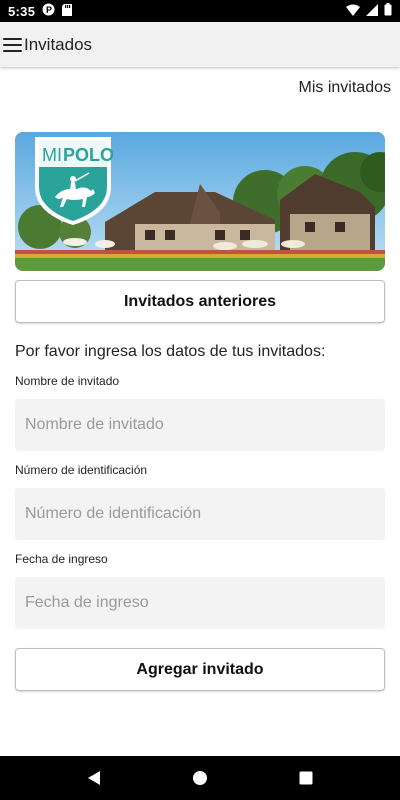 This screenshot has height=800, width=400. What do you see at coordinates (73, 183) in the screenshot?
I see `mipolo-logo: MI POLO` at bounding box center [73, 183].